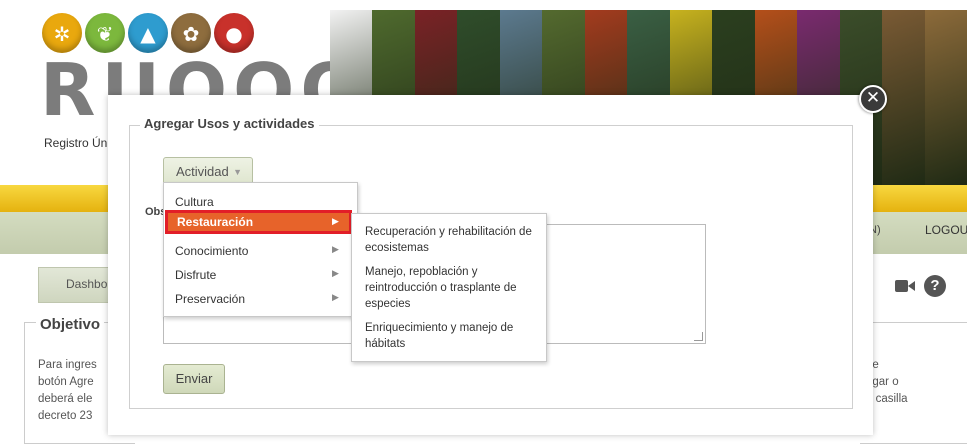 This screenshot has width=967, height=444. What do you see at coordinates (194, 202) in the screenshot?
I see `menu-item-label: Cultura` at bounding box center [194, 202].